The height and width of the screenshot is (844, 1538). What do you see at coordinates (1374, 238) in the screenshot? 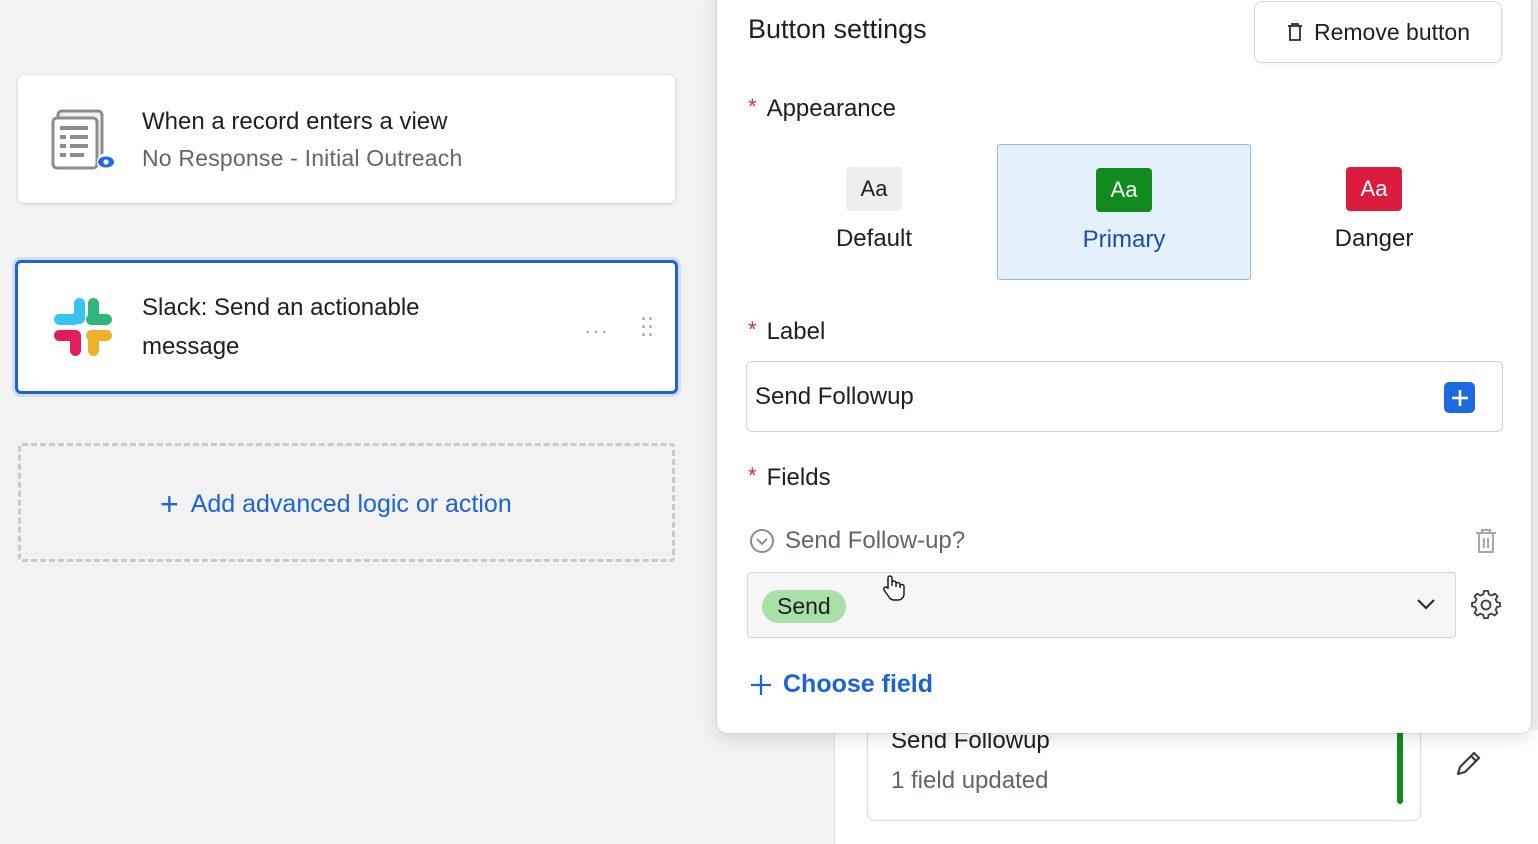
I see `danger-option-label: Danger` at bounding box center [1374, 238].